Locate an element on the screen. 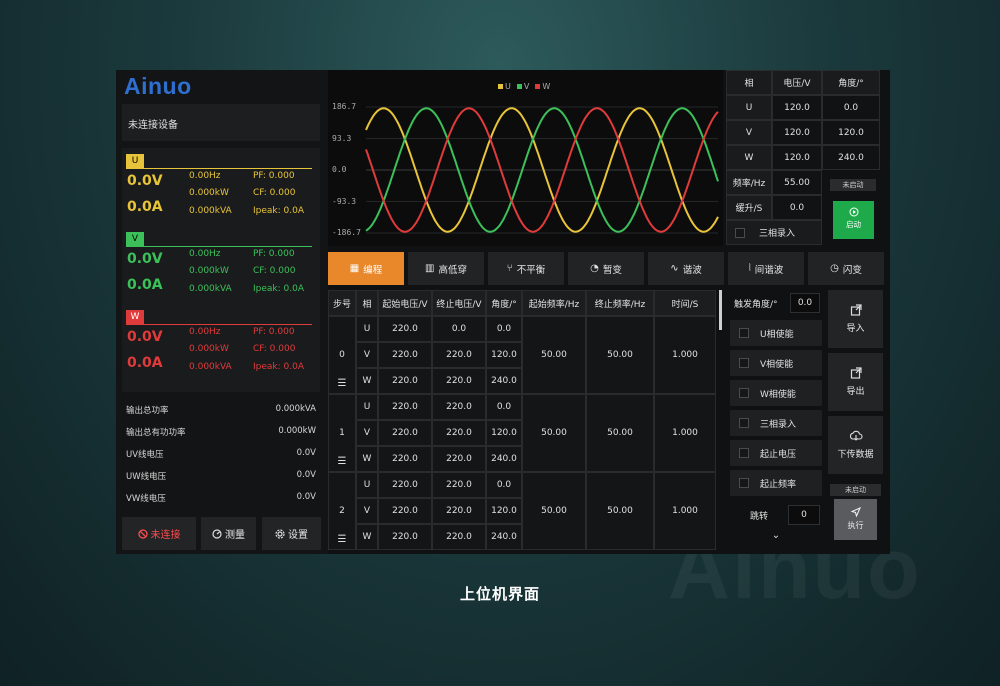 The image size is (1000, 686). disconnect-button: 未连接 is located at coordinates (159, 533).